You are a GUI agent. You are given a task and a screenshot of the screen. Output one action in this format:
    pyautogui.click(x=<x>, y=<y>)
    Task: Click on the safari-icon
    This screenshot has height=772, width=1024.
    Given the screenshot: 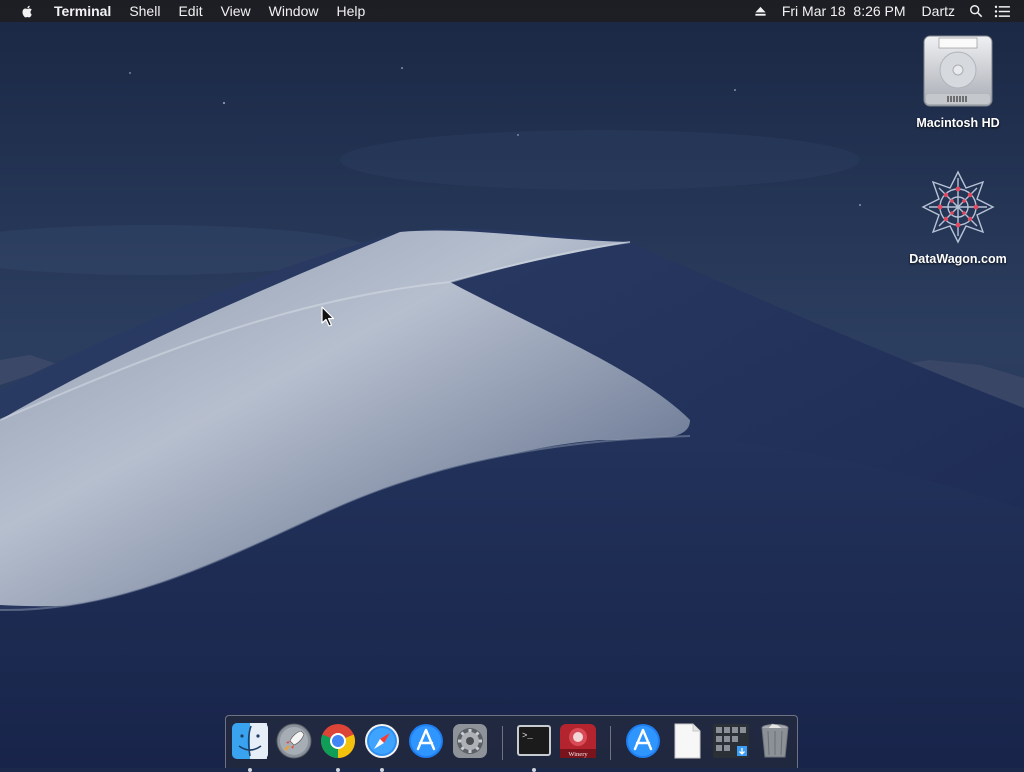 What is the action you would take?
    pyautogui.click(x=382, y=747)
    